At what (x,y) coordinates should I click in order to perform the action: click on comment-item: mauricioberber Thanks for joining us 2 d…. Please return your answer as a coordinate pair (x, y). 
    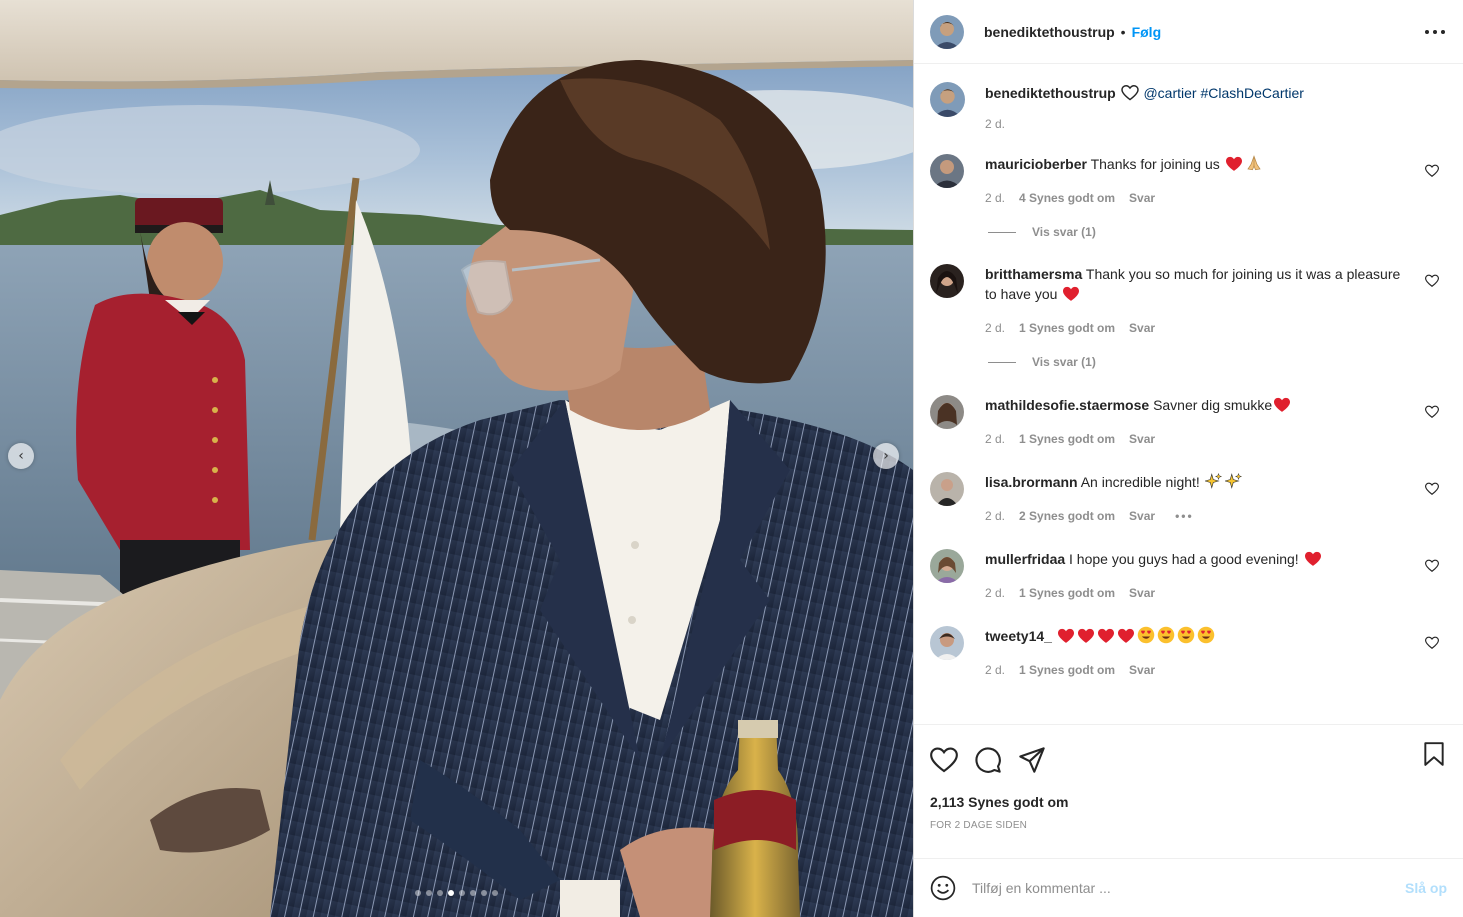
    Looking at the image, I should click on (1188, 179).